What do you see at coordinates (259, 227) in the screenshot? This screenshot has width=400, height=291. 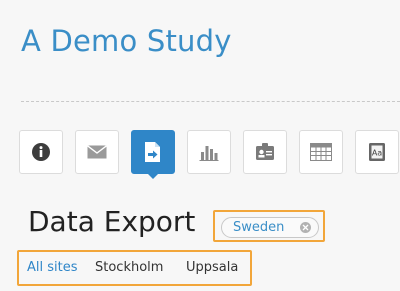 I see `site-filter-pill-label: Sweden` at bounding box center [259, 227].